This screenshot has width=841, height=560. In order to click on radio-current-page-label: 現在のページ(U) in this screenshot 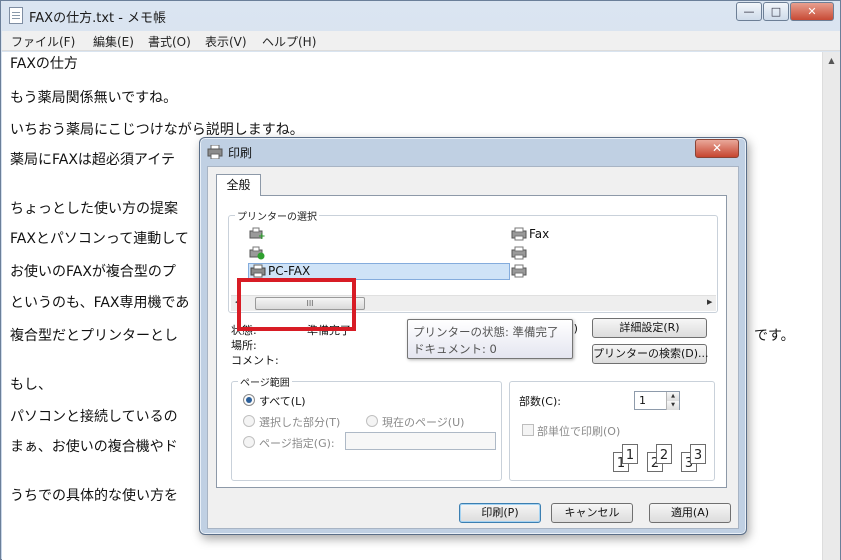, I will do `click(423, 422)`.